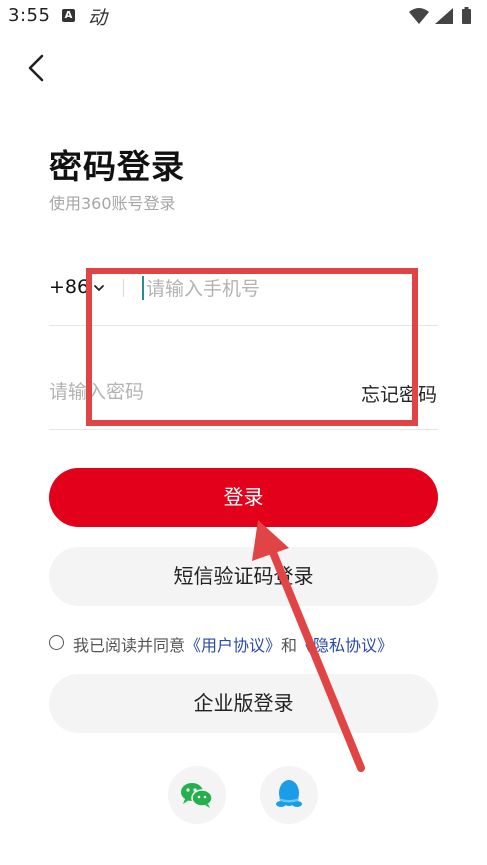  Describe the element at coordinates (243, 325) in the screenshot. I see `phone-divider` at that location.